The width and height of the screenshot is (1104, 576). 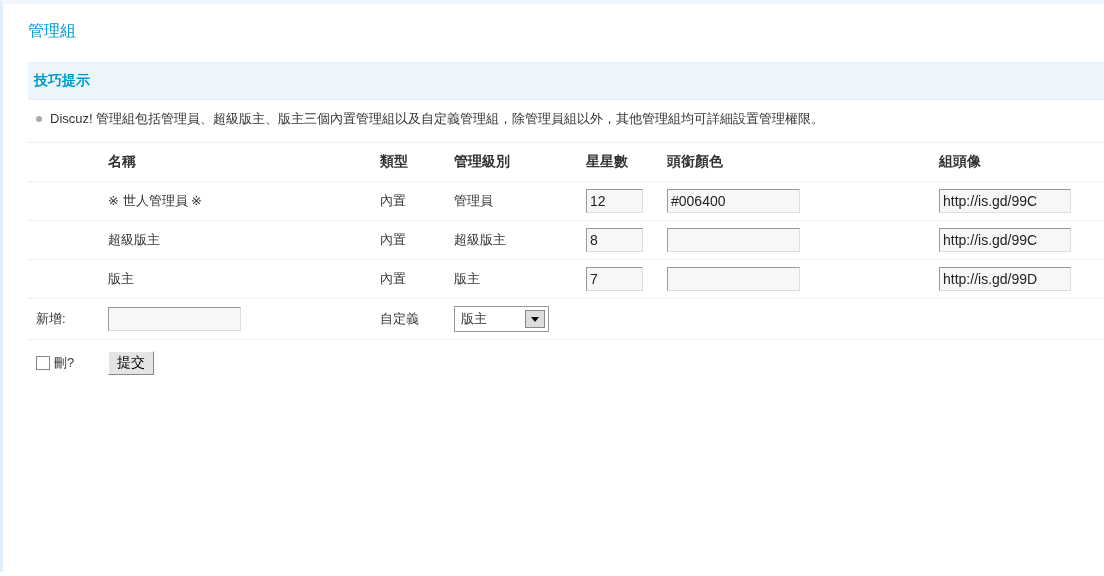 I want to click on stars-input: 8, so click(x=614, y=240).